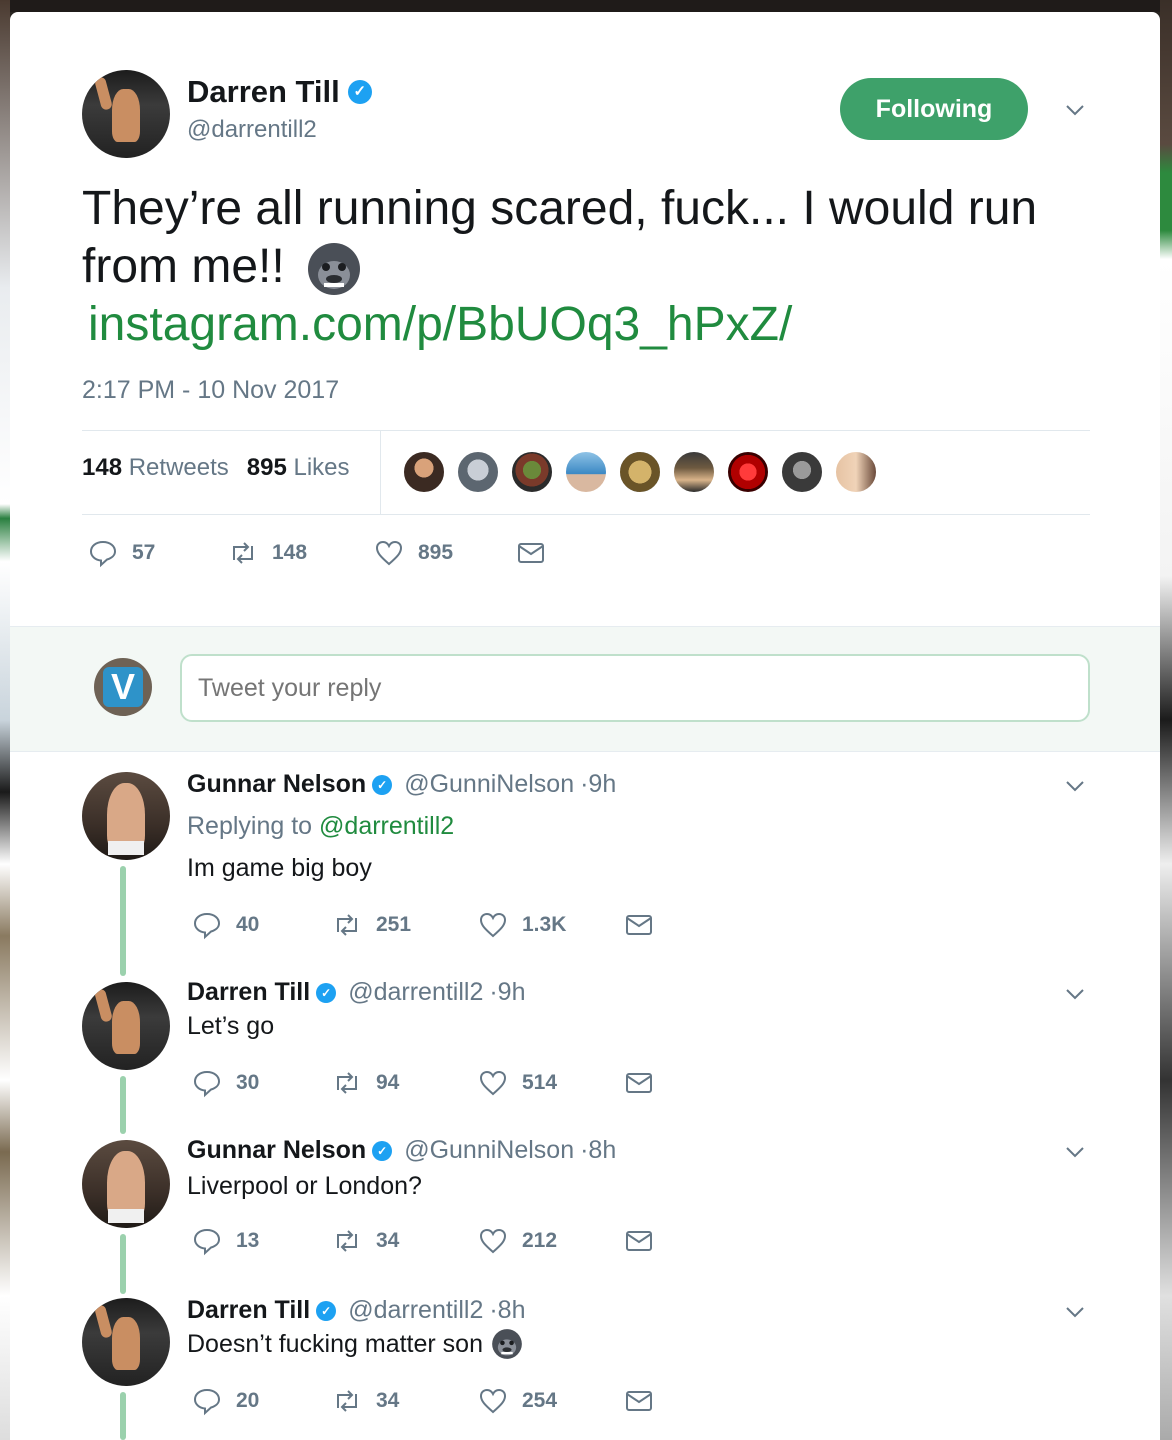  What do you see at coordinates (262, 925) in the screenshot?
I see `reply-action: 40` at bounding box center [262, 925].